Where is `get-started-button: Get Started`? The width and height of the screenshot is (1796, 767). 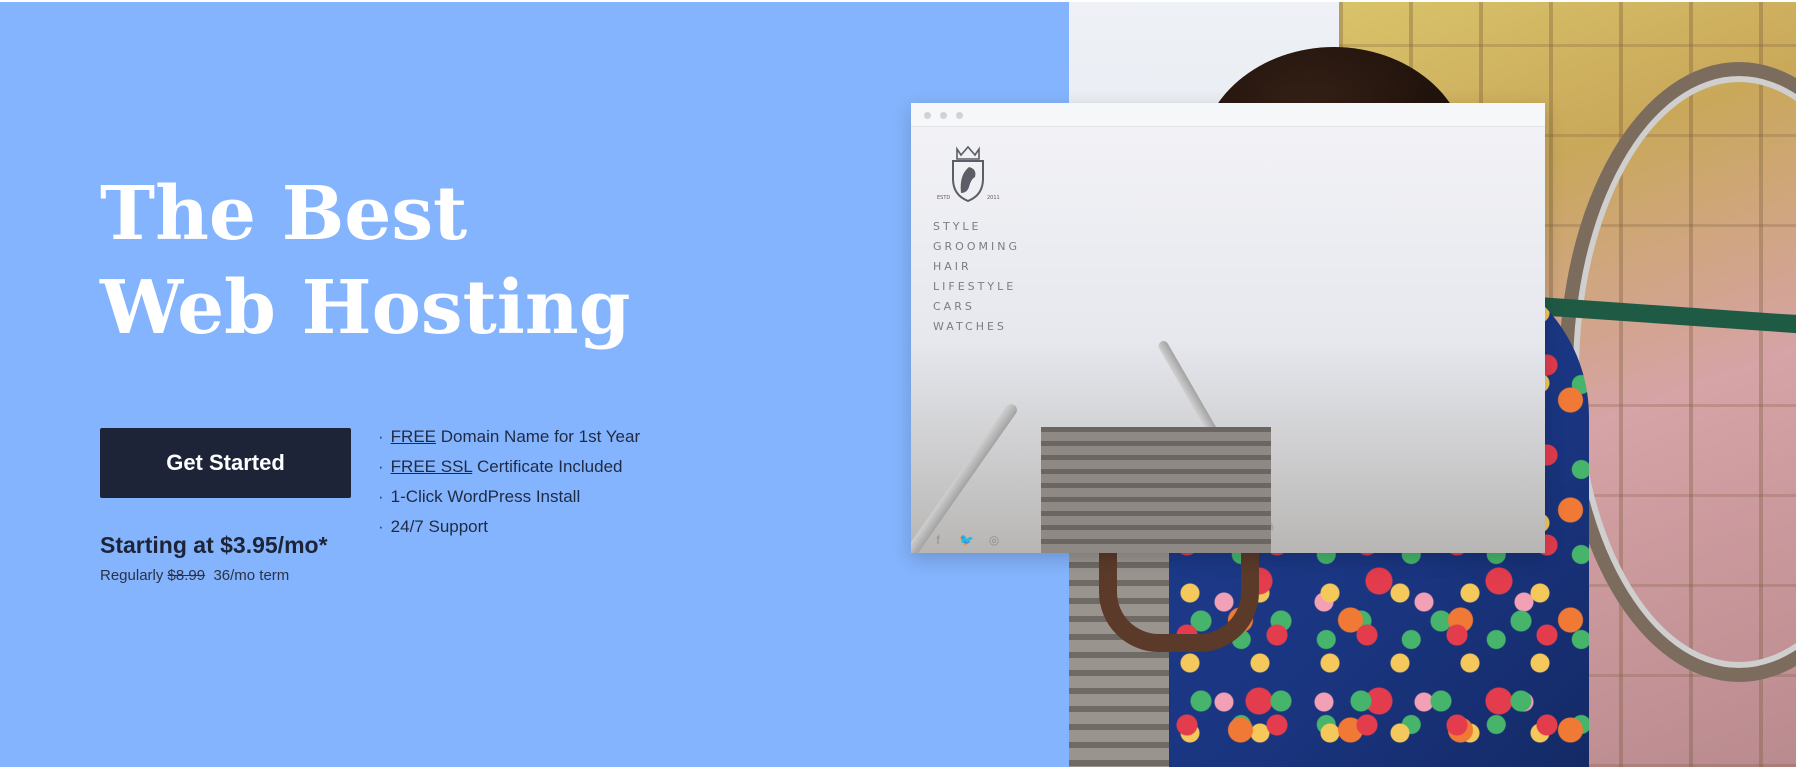
get-started-button: Get Started is located at coordinates (225, 463).